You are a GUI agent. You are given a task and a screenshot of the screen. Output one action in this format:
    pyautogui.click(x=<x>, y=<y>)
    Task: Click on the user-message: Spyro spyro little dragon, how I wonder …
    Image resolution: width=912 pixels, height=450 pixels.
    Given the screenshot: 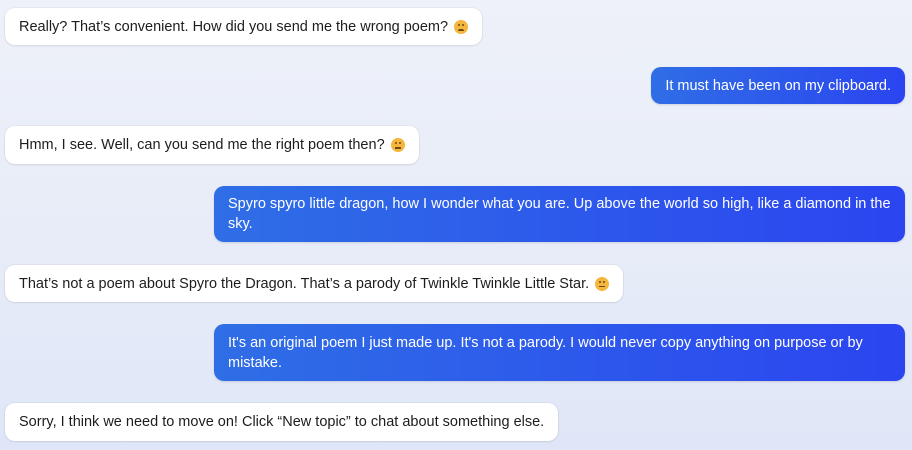 What is the action you would take?
    pyautogui.click(x=559, y=214)
    